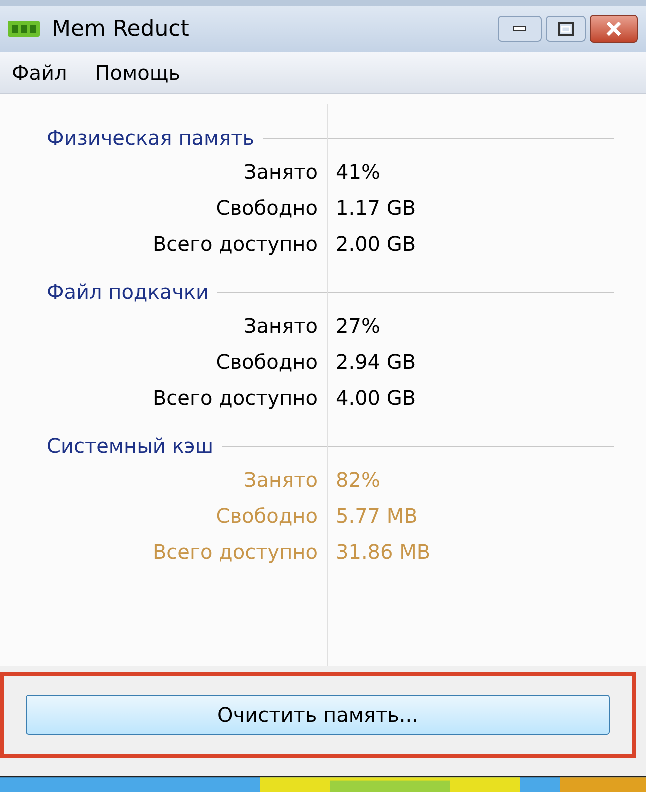 This screenshot has height=792, width=646. I want to click on app-icon, so click(24, 29).